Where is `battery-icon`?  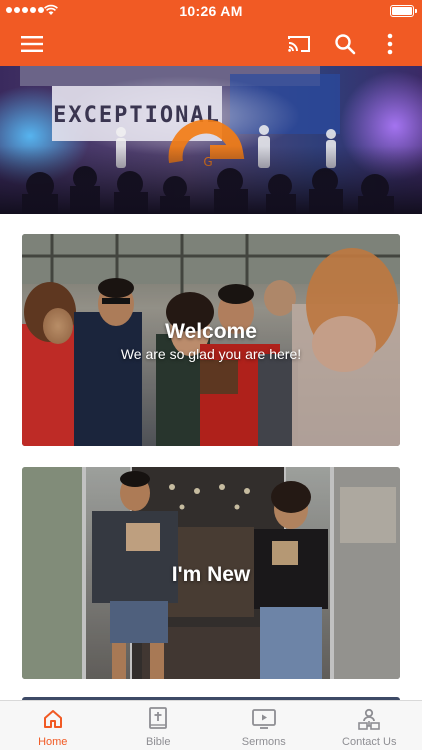 battery-icon is located at coordinates (403, 11).